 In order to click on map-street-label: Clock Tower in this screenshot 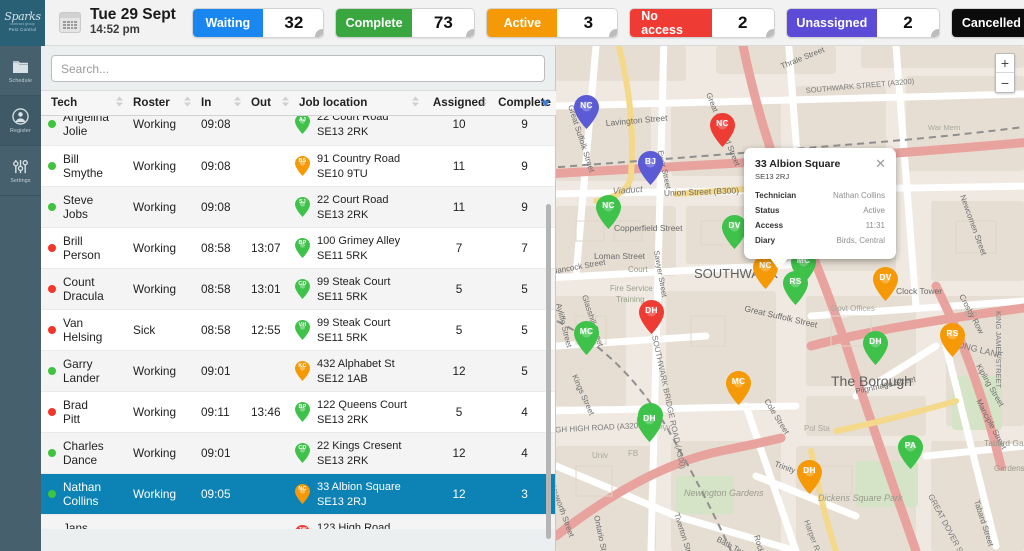, I will do `click(919, 291)`.